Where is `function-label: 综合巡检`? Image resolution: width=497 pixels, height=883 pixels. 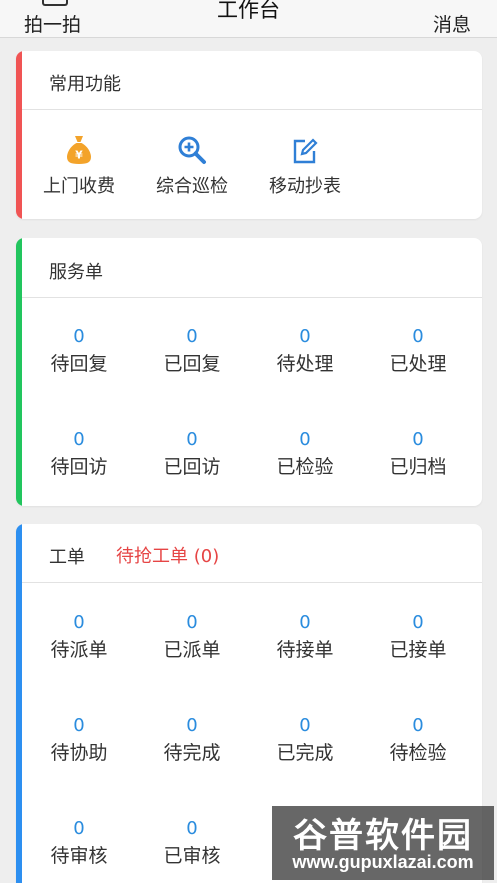 function-label: 综合巡检 is located at coordinates (192, 186).